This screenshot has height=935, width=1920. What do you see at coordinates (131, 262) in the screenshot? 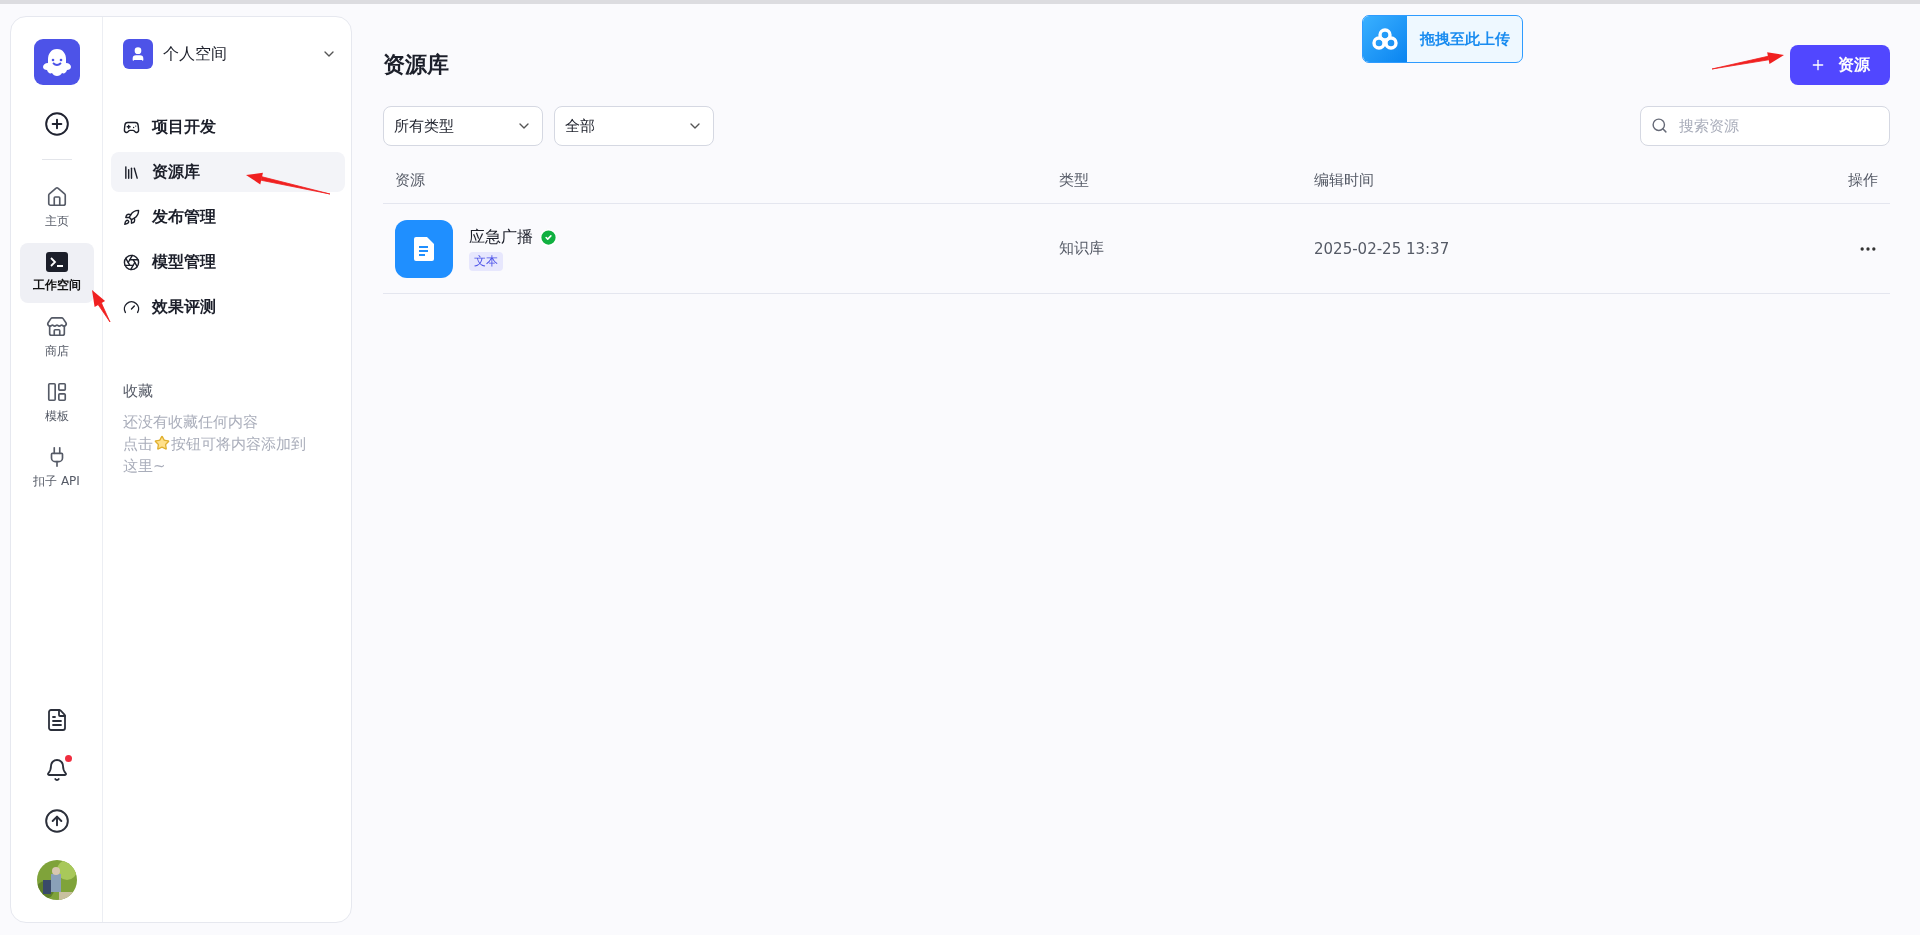
I see `aperture-icon` at bounding box center [131, 262].